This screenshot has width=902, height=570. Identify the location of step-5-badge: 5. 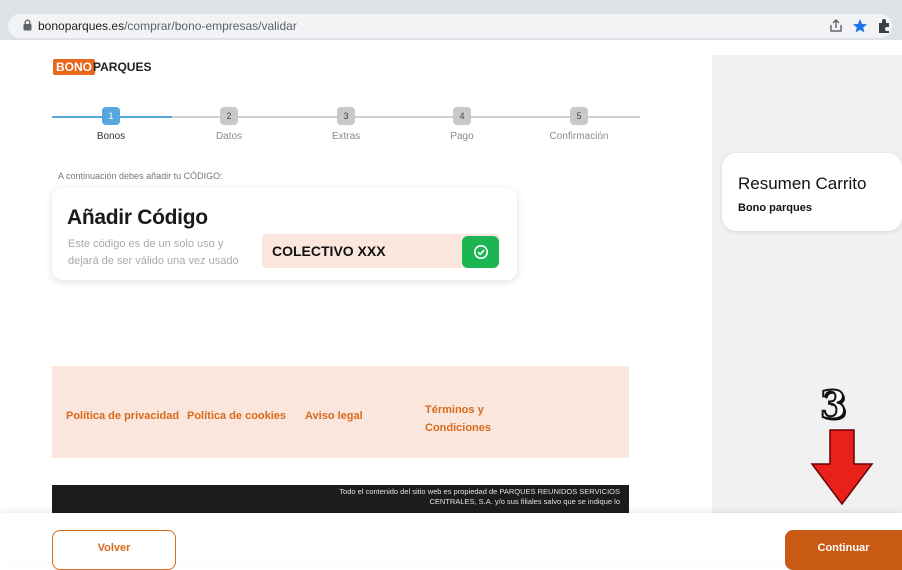
(579, 116).